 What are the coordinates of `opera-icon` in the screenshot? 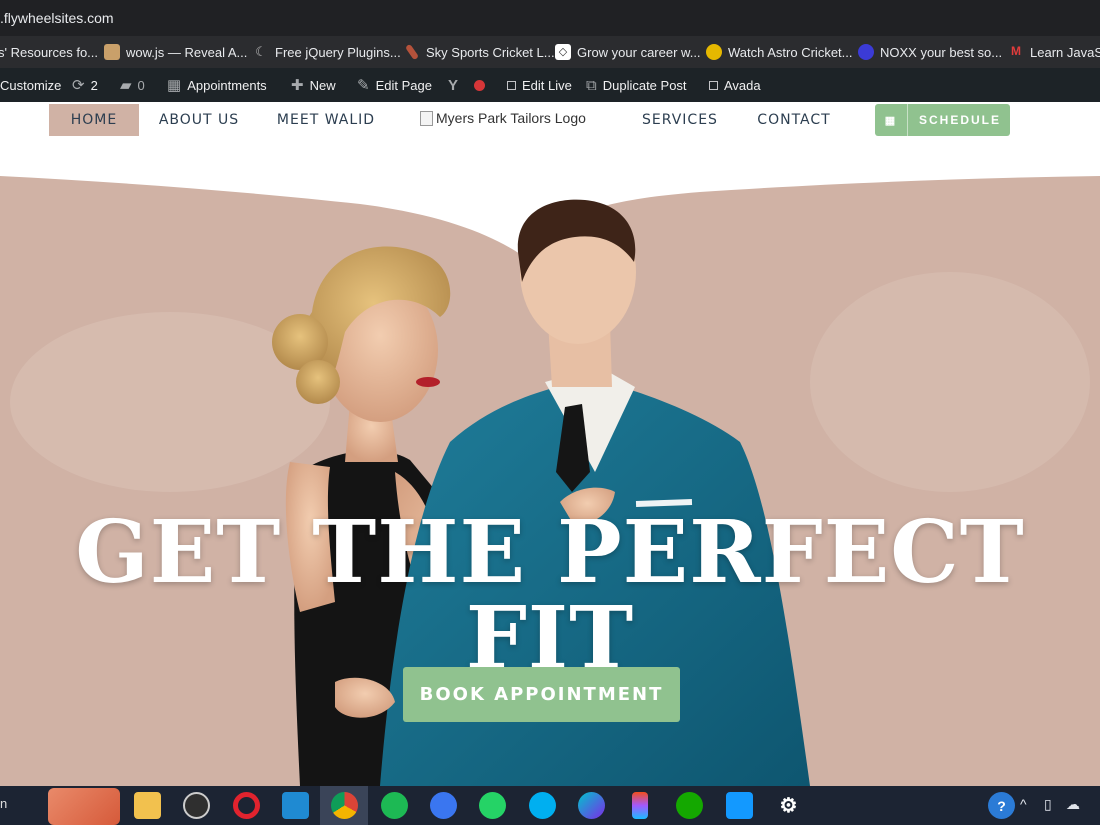 It's located at (246, 805).